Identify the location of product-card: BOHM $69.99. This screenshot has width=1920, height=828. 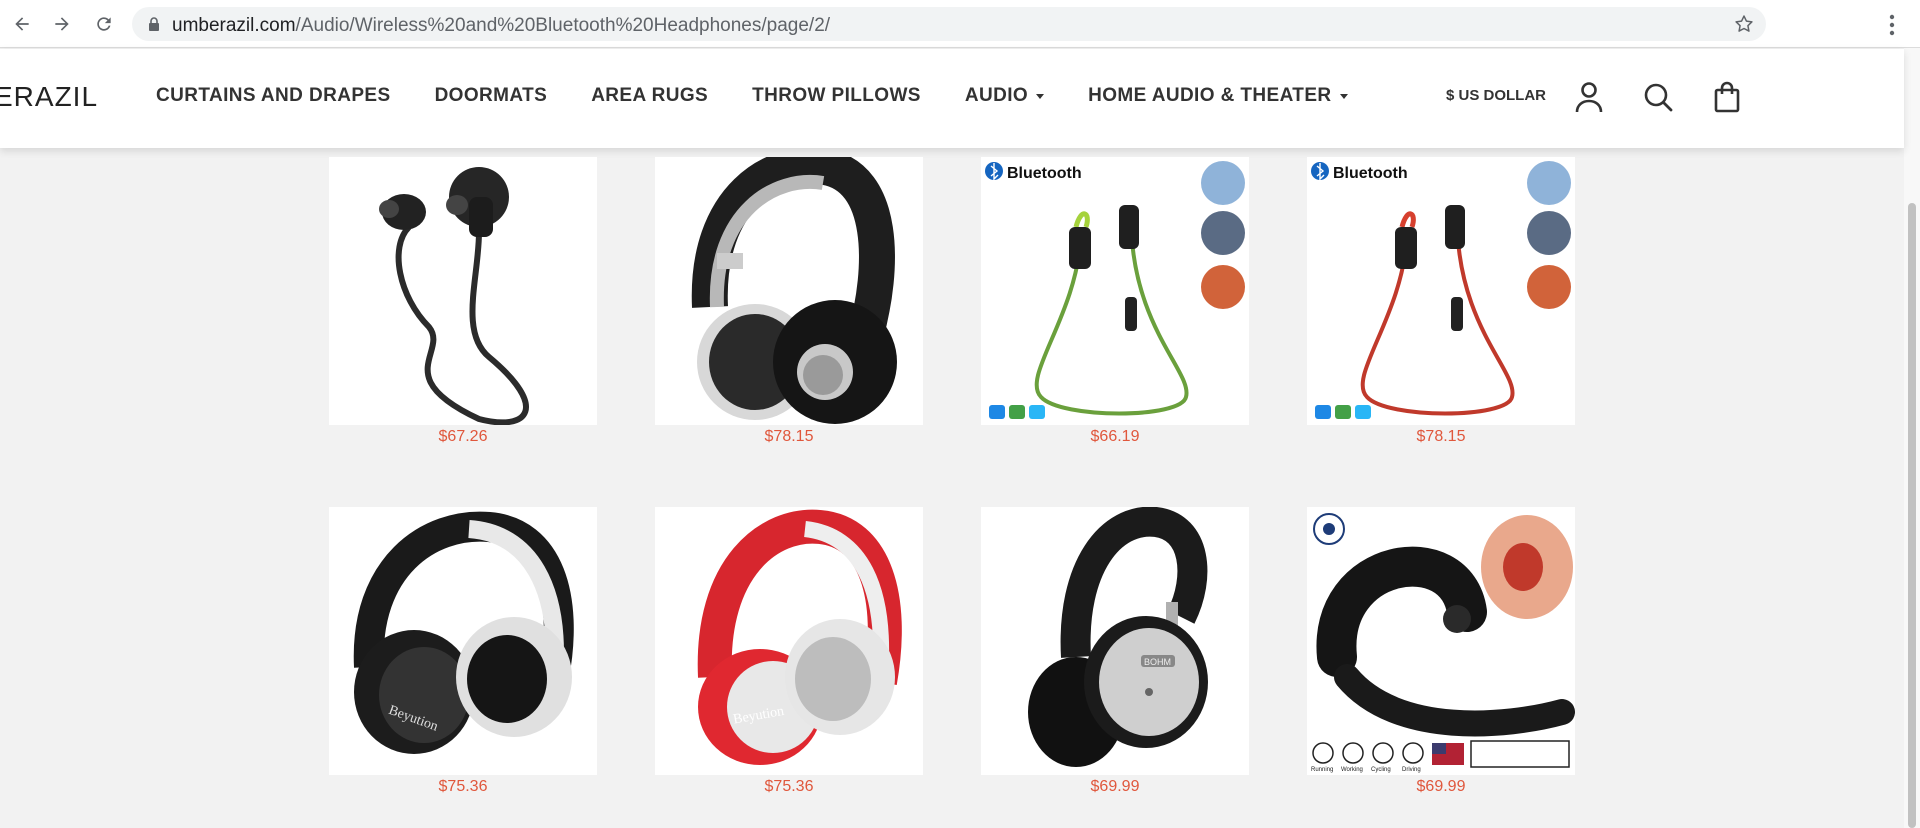
(1115, 651).